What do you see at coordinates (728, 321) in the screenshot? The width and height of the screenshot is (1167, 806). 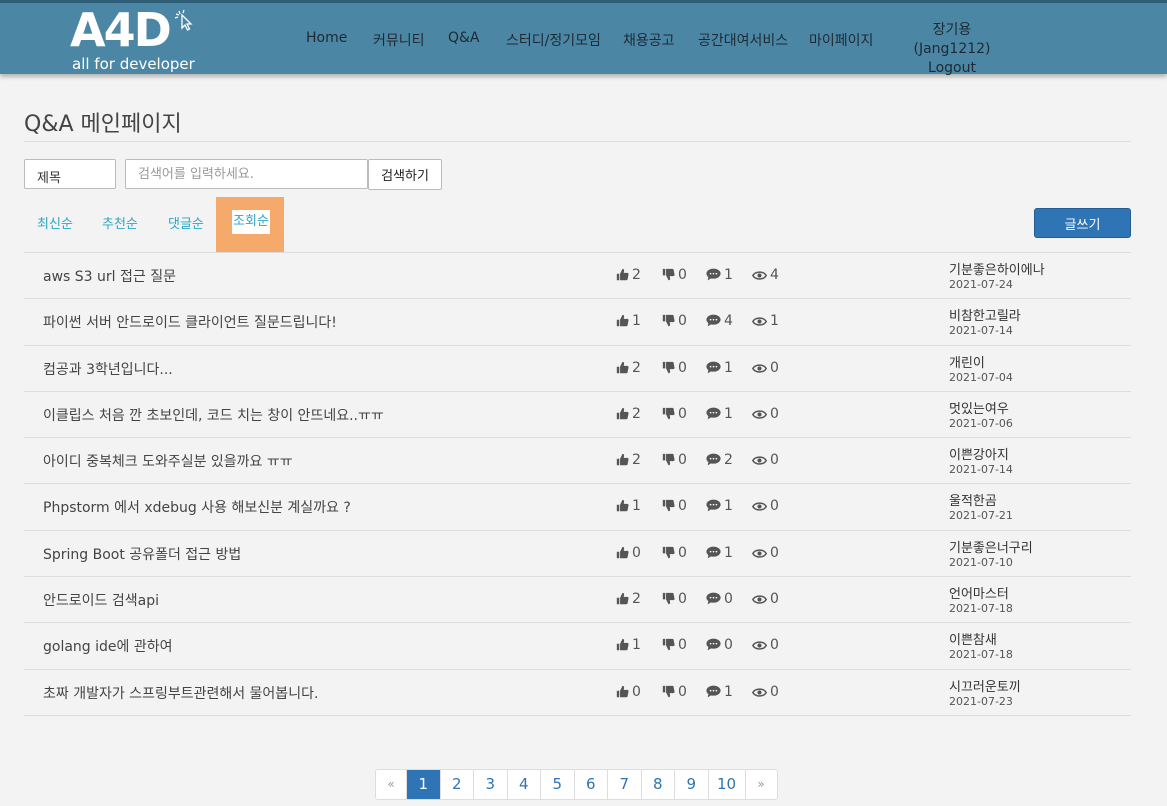 I see `post-comments-value: 4` at bounding box center [728, 321].